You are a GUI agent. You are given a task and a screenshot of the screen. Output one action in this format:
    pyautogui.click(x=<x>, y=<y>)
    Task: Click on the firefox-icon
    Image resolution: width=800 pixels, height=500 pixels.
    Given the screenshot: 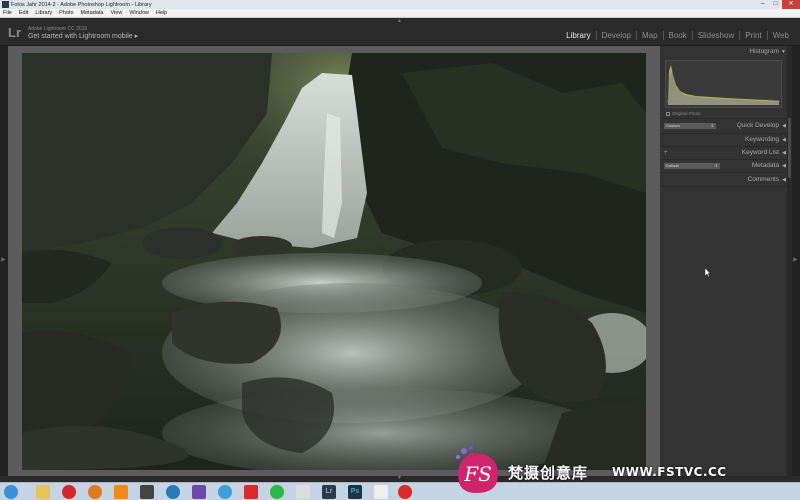 What is the action you would take?
    pyautogui.click(x=95, y=492)
    